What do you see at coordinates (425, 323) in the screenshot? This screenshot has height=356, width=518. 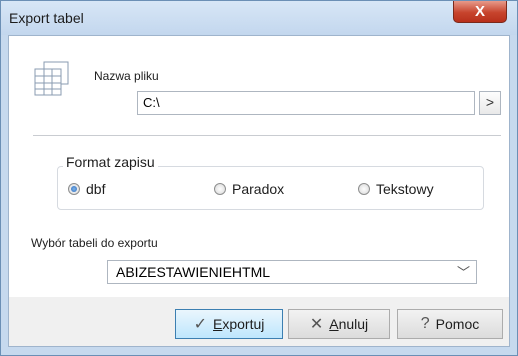 I see `help-circle-icon: ?` at bounding box center [425, 323].